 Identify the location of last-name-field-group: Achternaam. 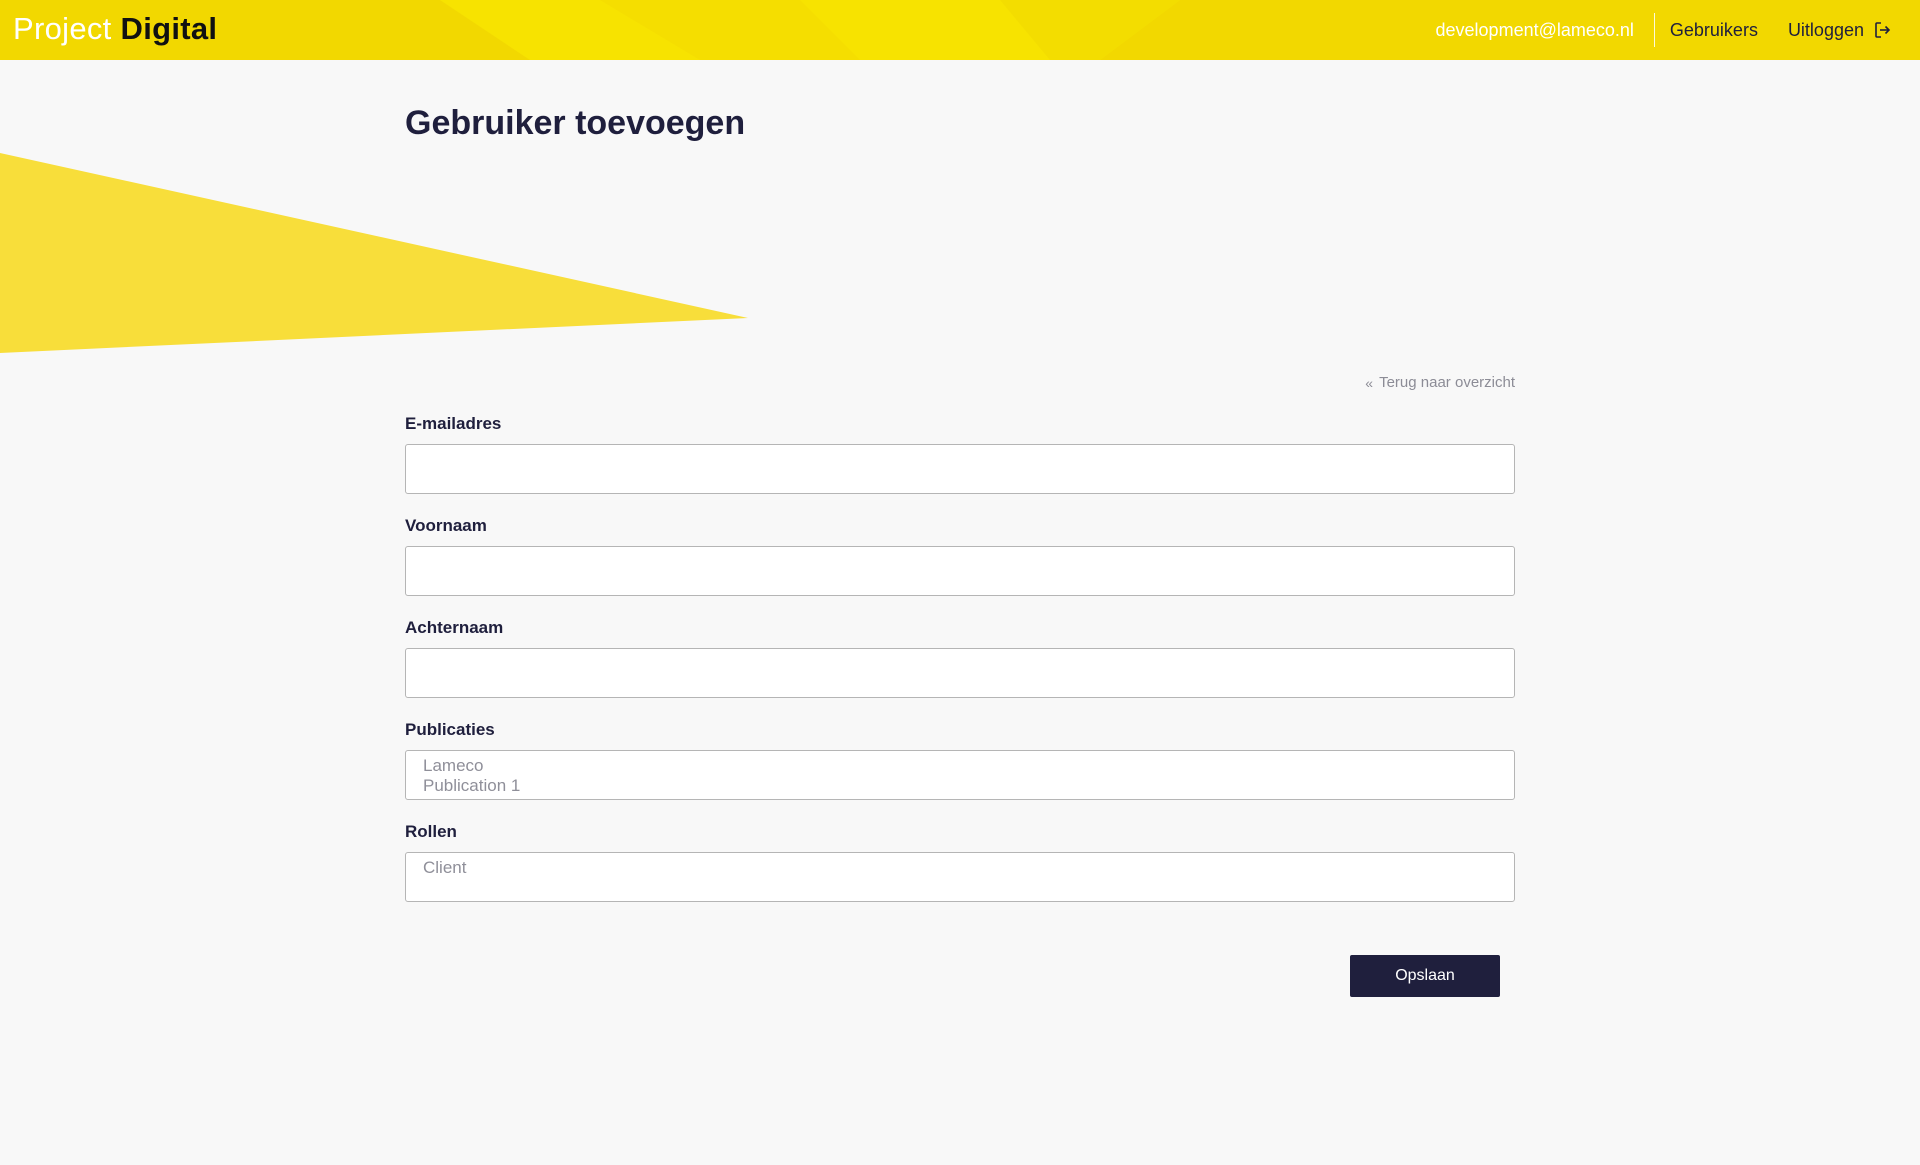
(960, 658).